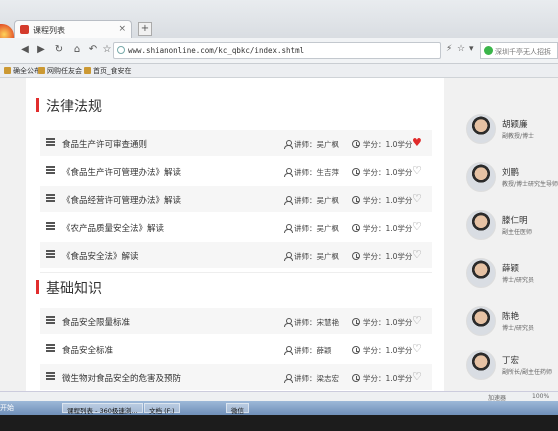 Image resolution: width=558 pixels, height=431 pixels. I want to click on bookmark-item: 首页_食安在, so click(108, 71).